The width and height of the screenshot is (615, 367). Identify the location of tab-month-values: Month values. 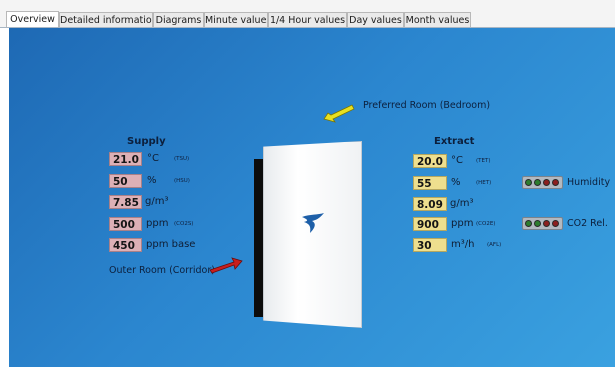
(437, 19).